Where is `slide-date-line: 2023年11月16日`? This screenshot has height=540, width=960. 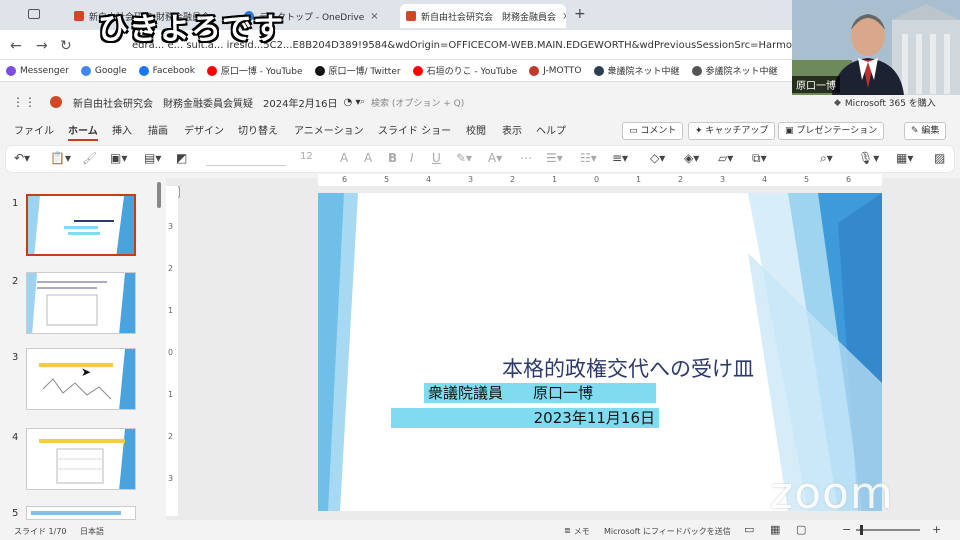 slide-date-line: 2023年11月16日 is located at coordinates (525, 418).